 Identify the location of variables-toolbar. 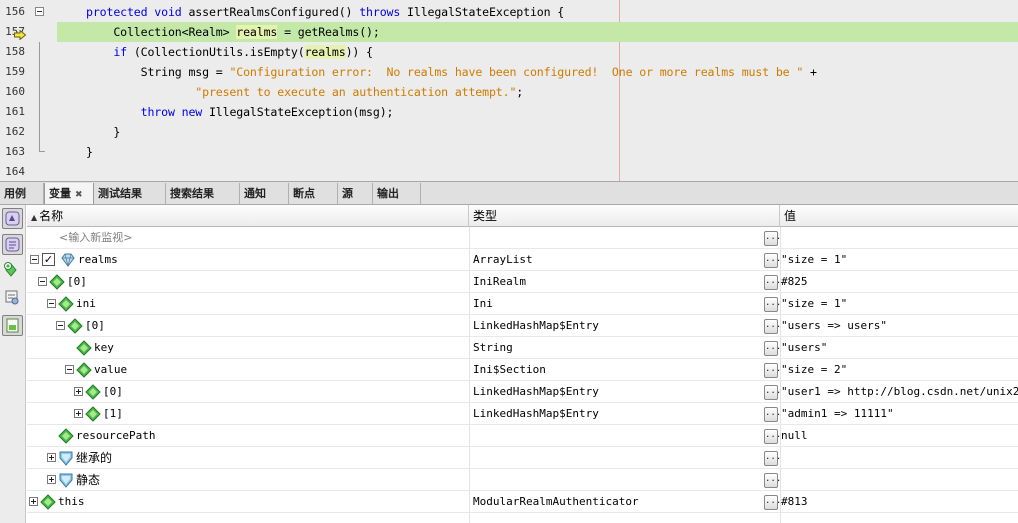
(13, 364).